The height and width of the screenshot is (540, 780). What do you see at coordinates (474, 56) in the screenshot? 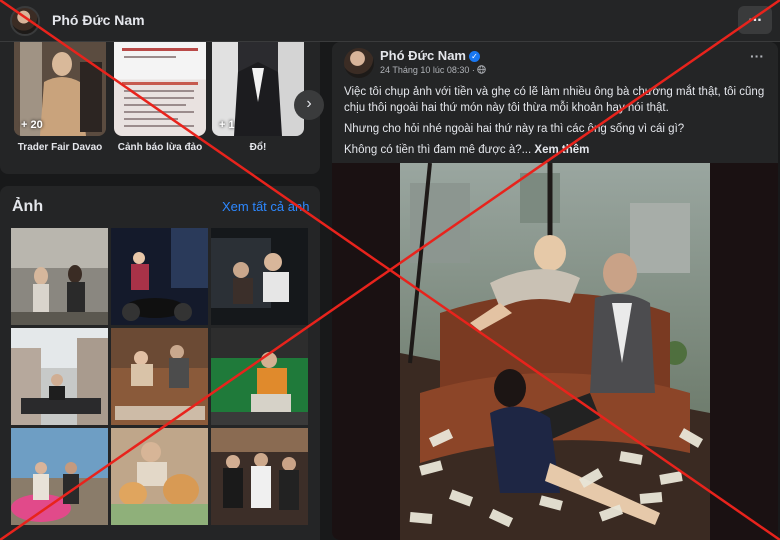
I see `verified-badge-icon: ✓` at bounding box center [474, 56].